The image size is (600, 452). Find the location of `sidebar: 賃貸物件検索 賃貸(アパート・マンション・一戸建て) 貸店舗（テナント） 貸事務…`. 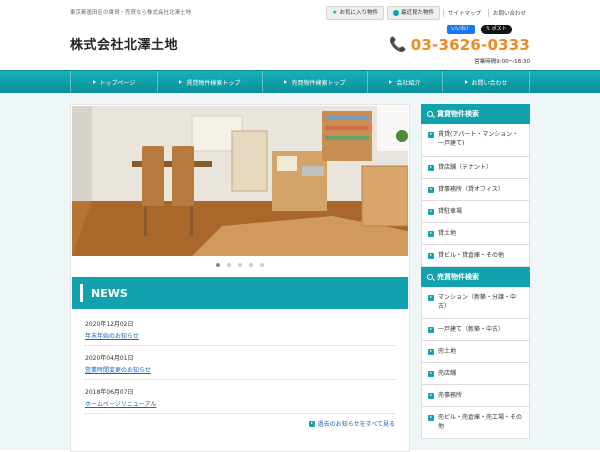

sidebar: 賃貸物件検索 賃貸(アパート・マンション・一戸建て) 貸店舗（テナント） 貸事務… is located at coordinates (475, 271).